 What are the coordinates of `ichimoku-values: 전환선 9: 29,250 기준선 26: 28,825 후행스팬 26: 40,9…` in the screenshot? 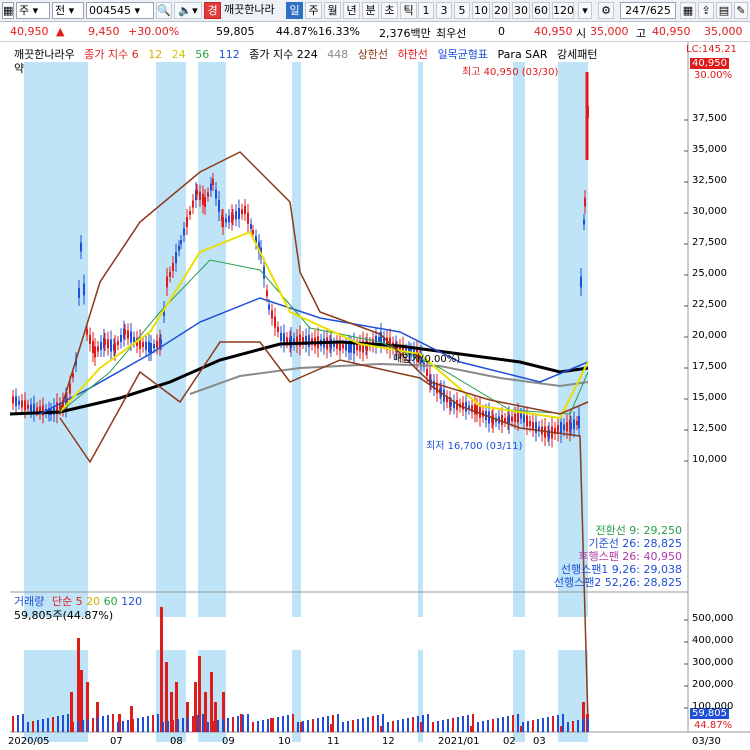 It's located at (618, 556).